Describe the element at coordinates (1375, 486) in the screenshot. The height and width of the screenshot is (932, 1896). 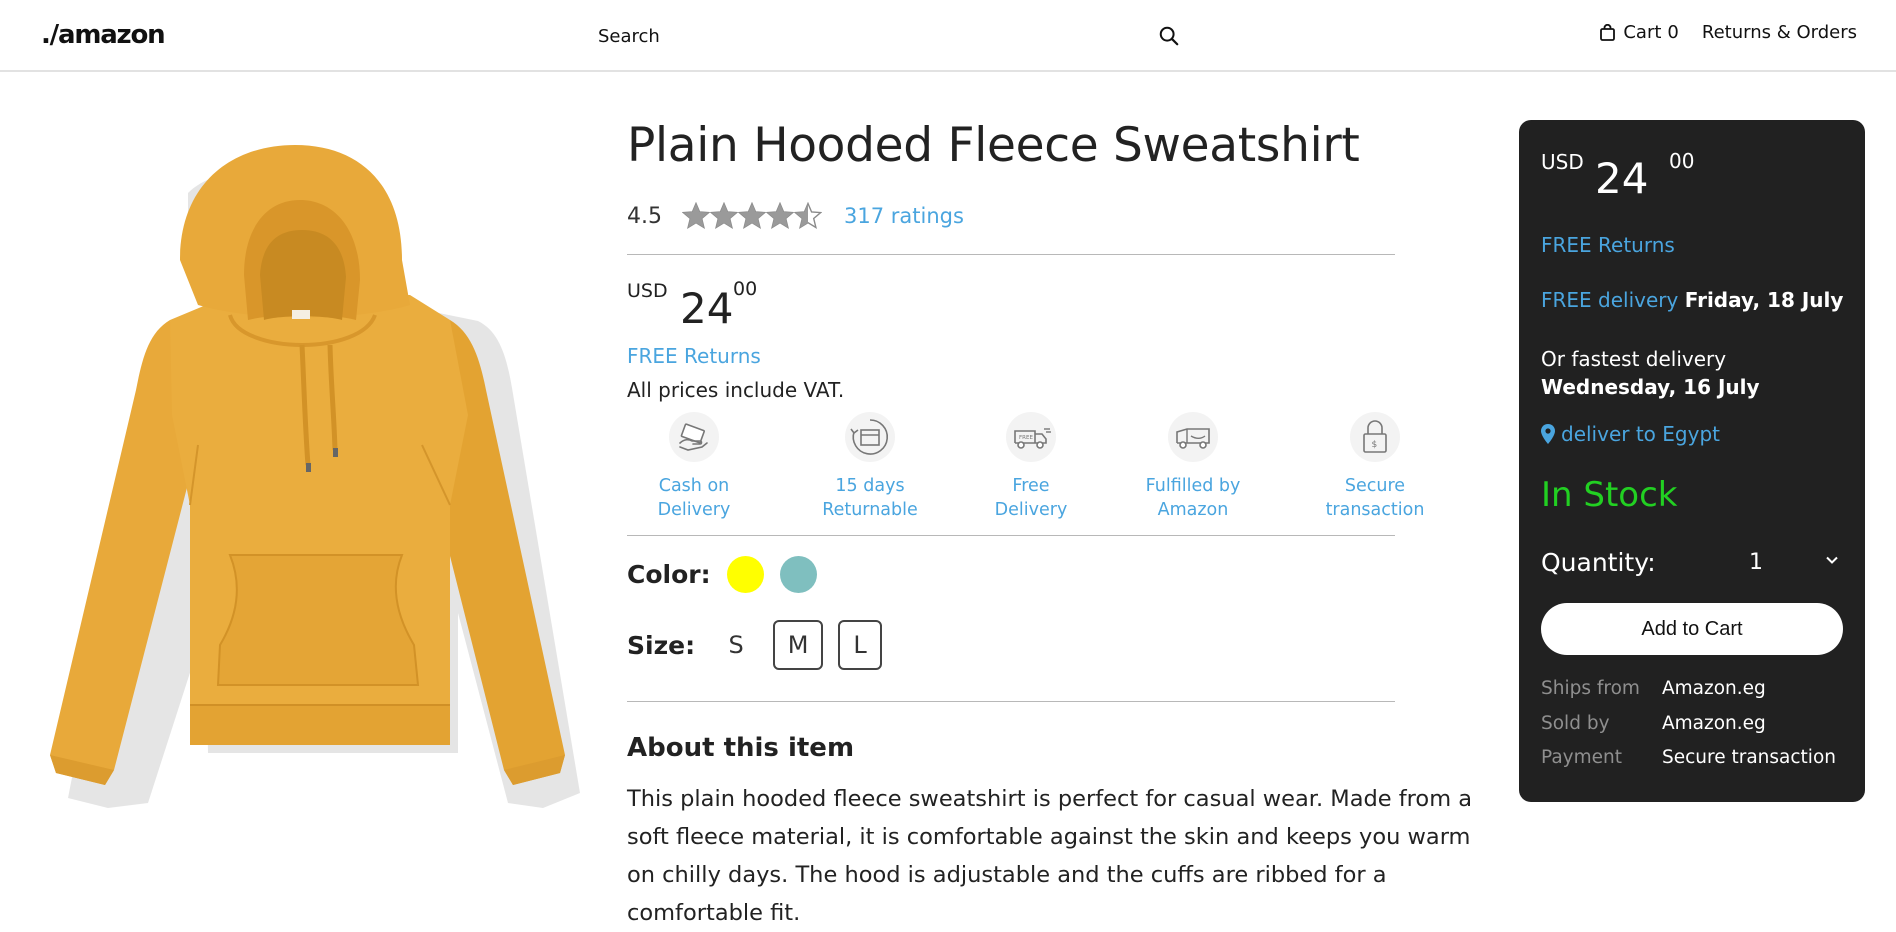
I see `feature-label-line1: Secure` at that location.